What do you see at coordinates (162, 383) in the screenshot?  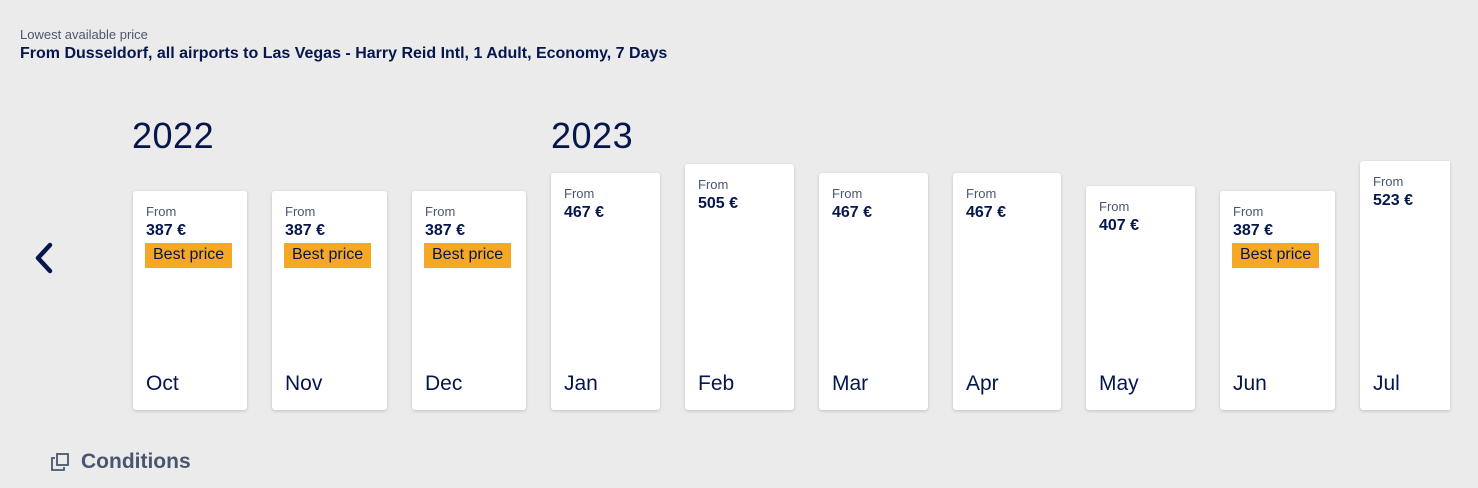 I see `month-label: Oct` at bounding box center [162, 383].